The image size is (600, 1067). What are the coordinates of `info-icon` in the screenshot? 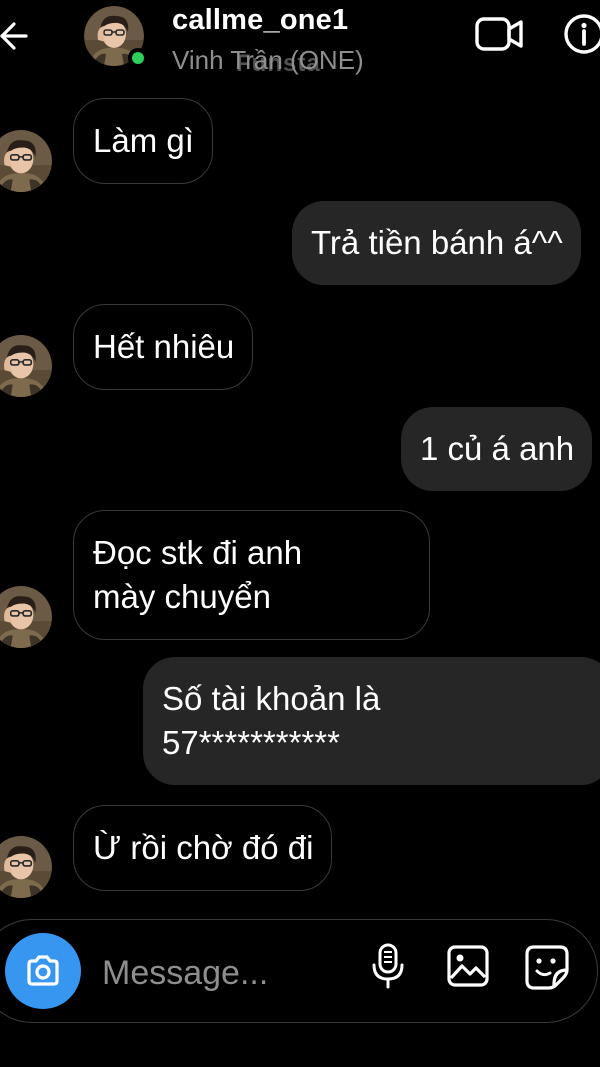 It's located at (582, 34).